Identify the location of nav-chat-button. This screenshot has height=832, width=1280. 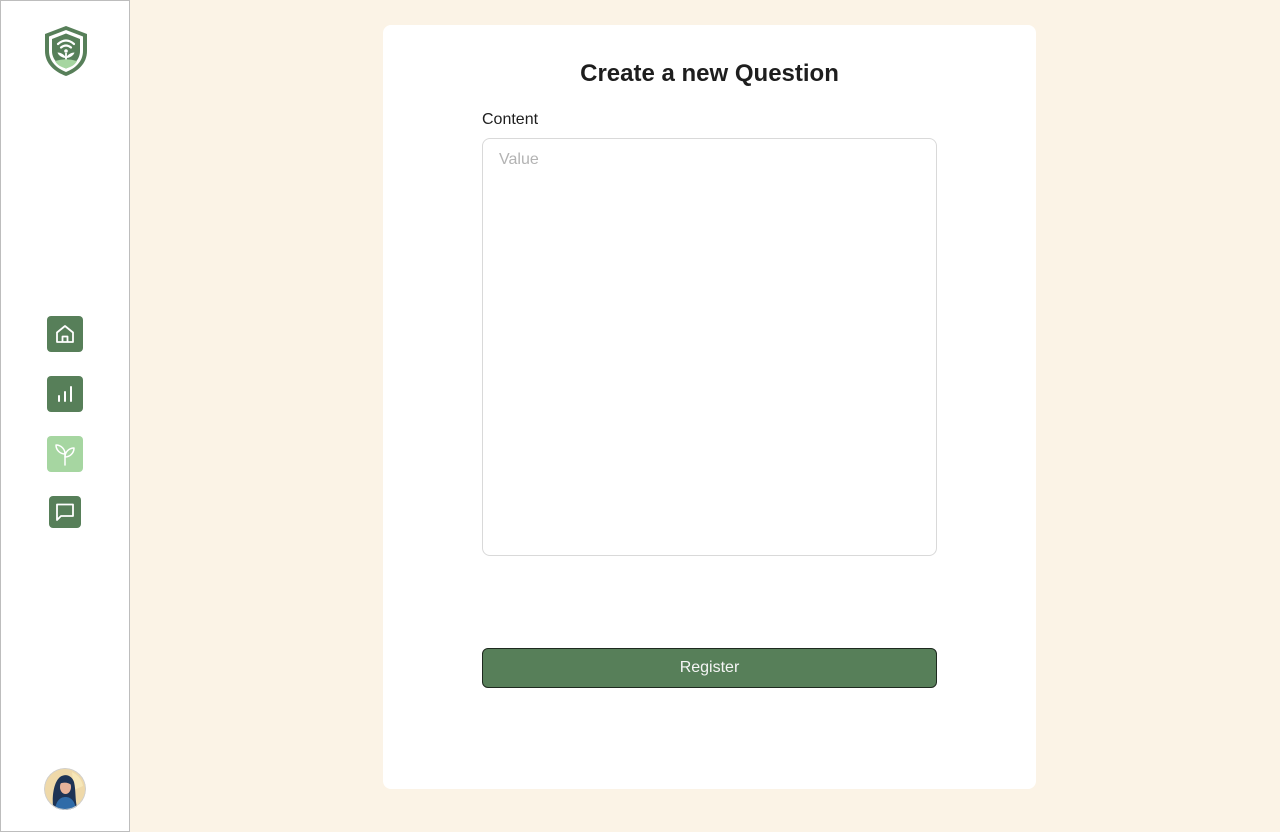
(65, 512).